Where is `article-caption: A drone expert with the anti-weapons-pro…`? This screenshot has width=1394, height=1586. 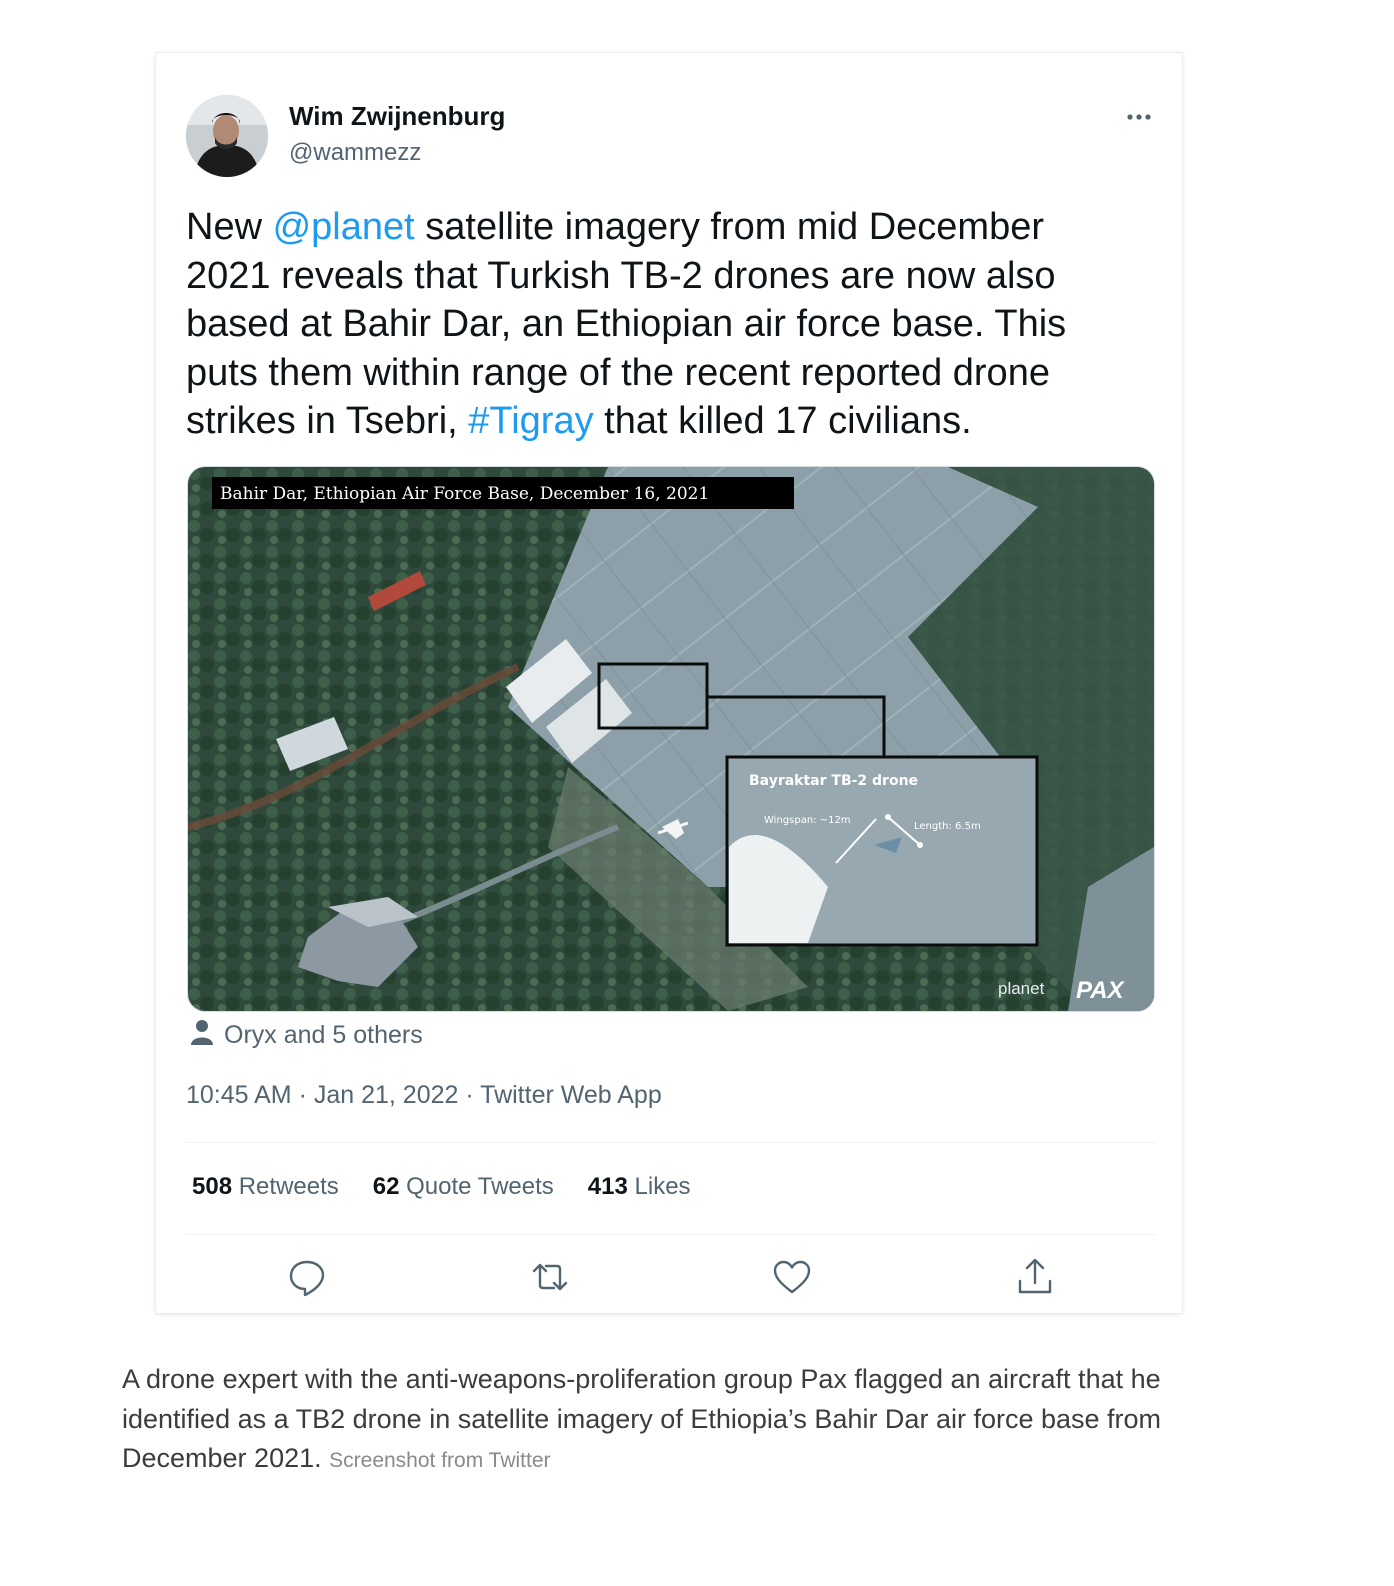 article-caption: A drone expert with the anti-weapons-pro… is located at coordinates (677, 1420).